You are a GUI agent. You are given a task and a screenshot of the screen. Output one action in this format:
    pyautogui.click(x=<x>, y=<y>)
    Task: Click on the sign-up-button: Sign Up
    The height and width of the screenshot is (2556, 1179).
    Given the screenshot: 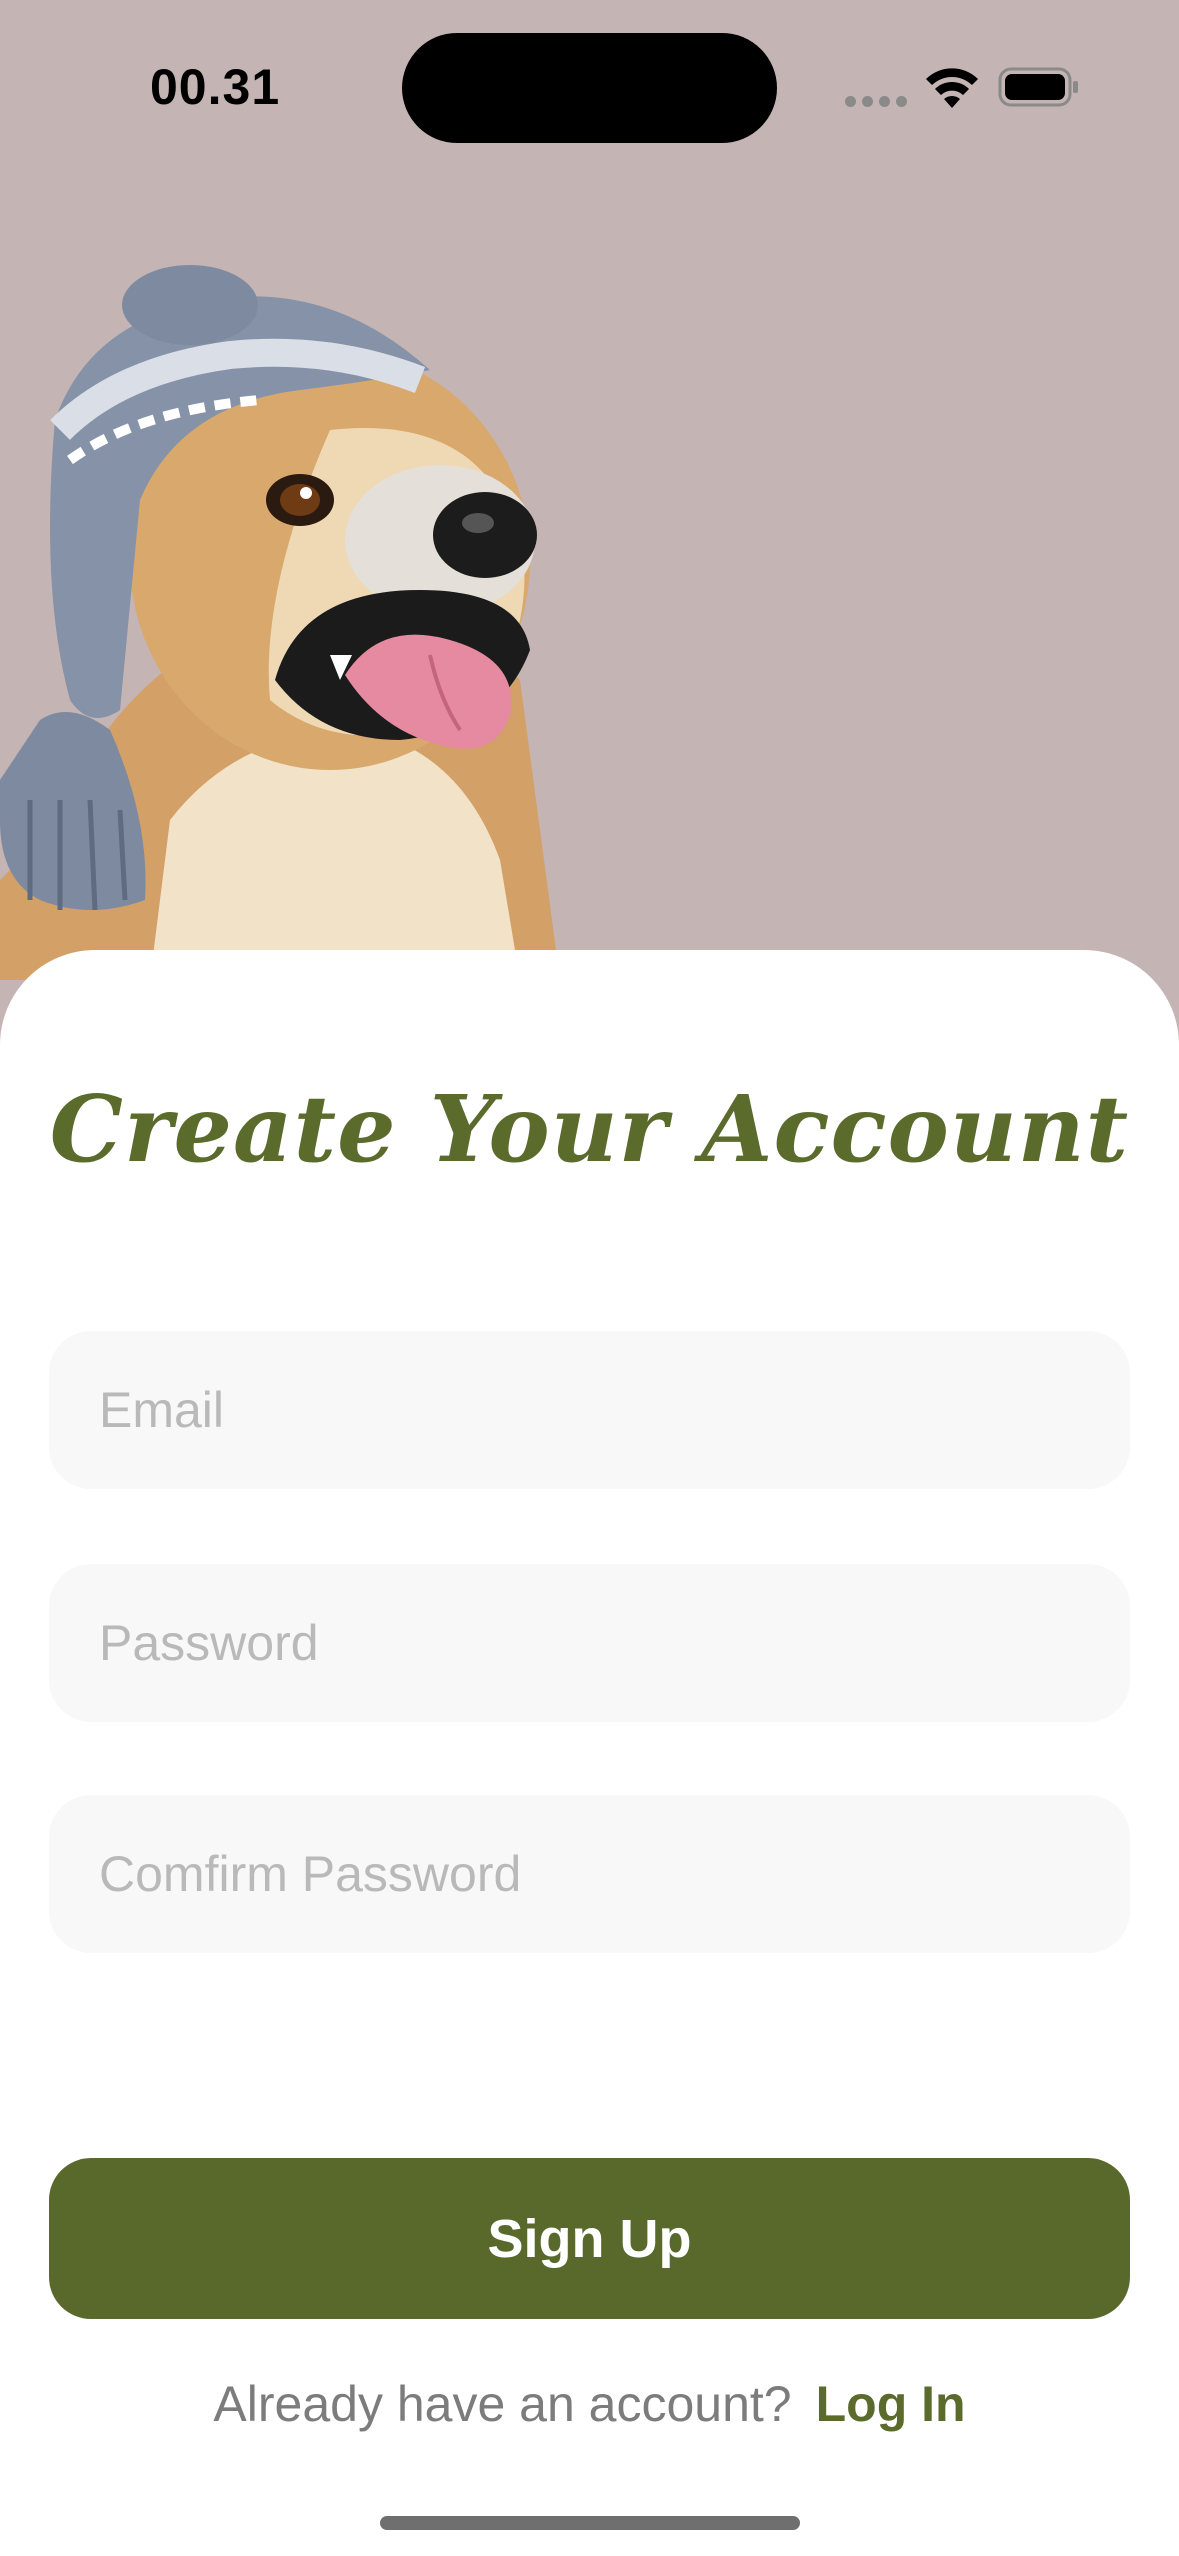 What is the action you would take?
    pyautogui.click(x=589, y=2238)
    